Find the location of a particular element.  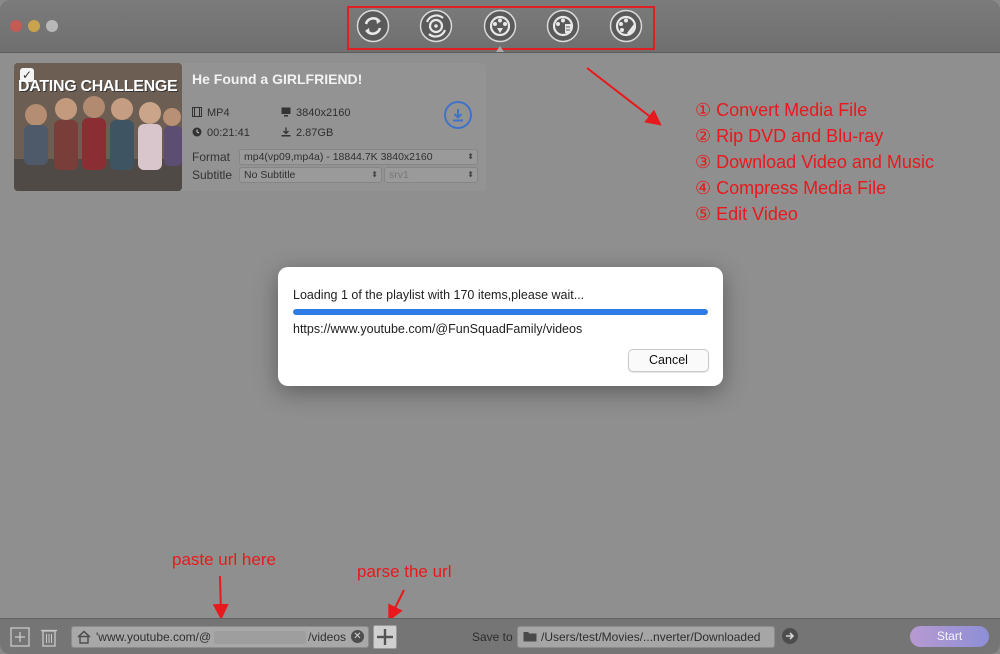

url-text-suffix: /videos is located at coordinates (327, 637).